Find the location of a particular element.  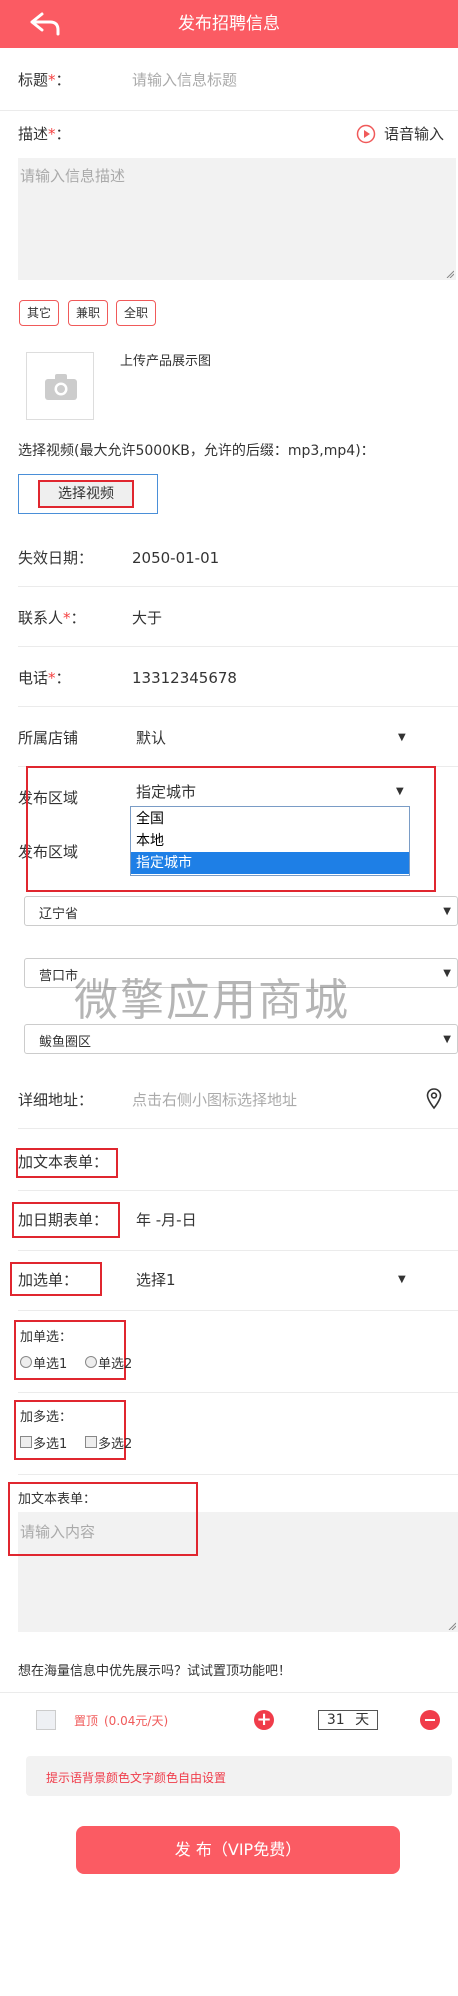

days-stepper: 31 天 is located at coordinates (348, 1720).